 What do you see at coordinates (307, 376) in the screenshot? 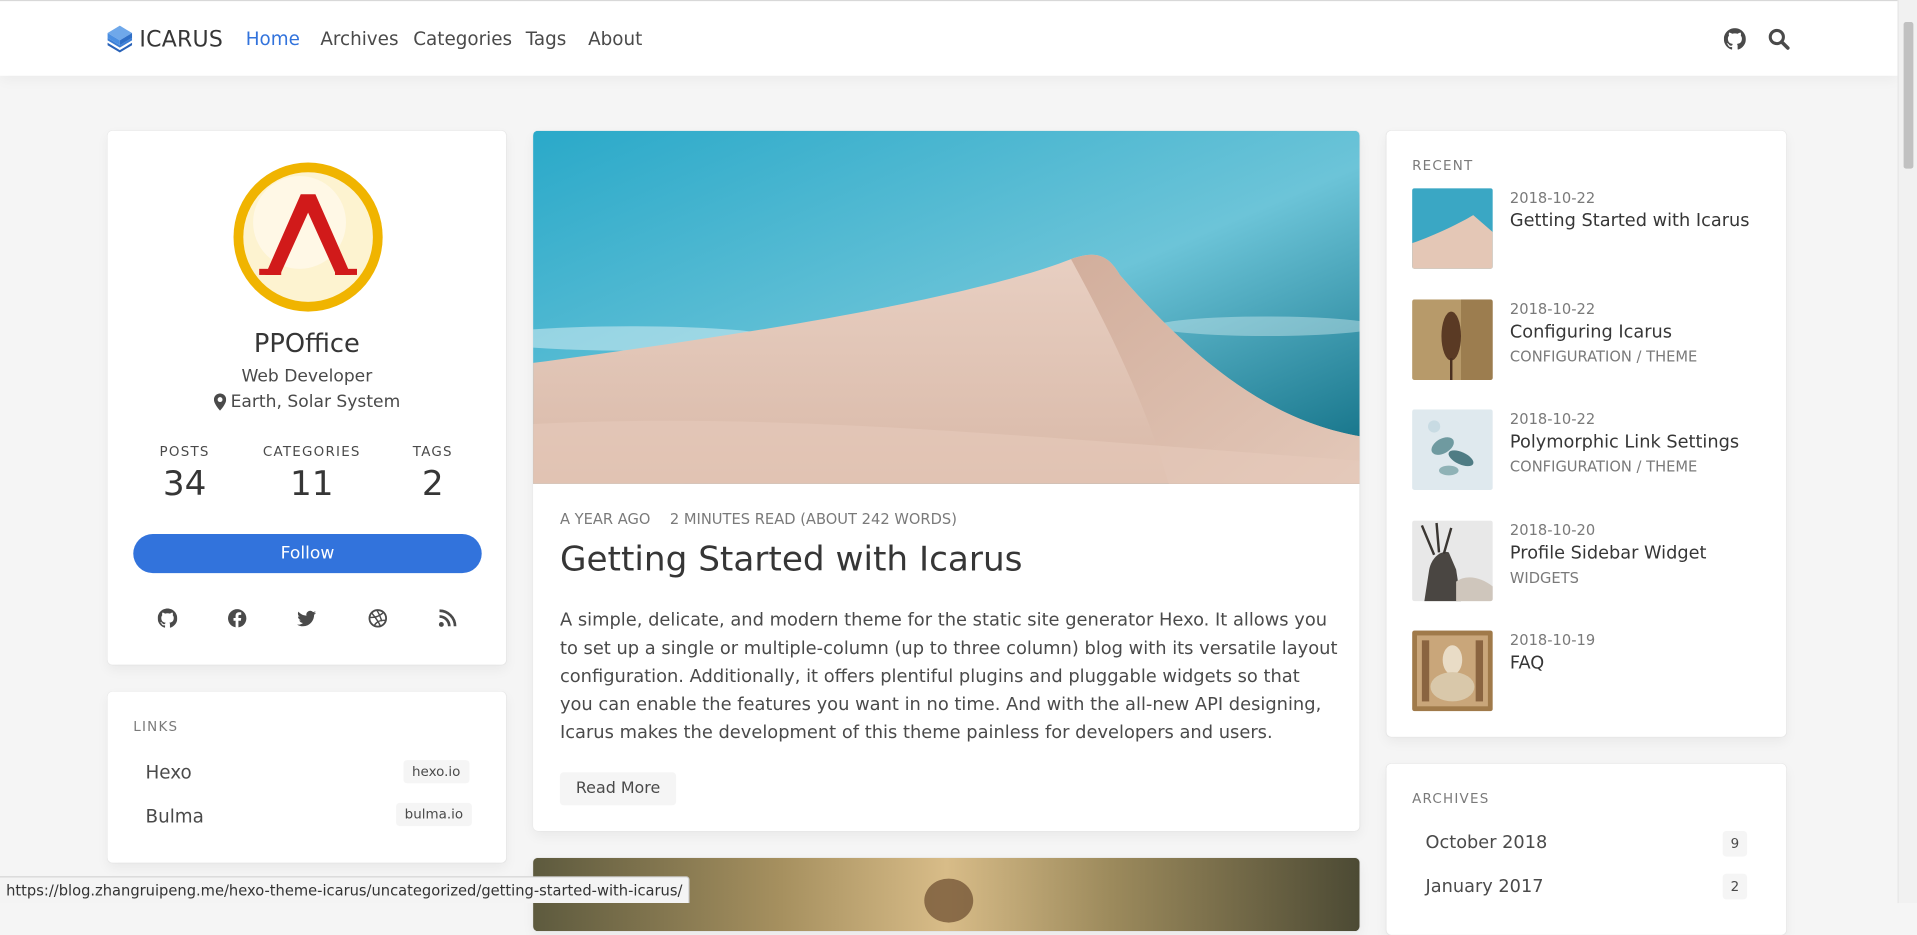
I see `author-title: Web Developer` at bounding box center [307, 376].